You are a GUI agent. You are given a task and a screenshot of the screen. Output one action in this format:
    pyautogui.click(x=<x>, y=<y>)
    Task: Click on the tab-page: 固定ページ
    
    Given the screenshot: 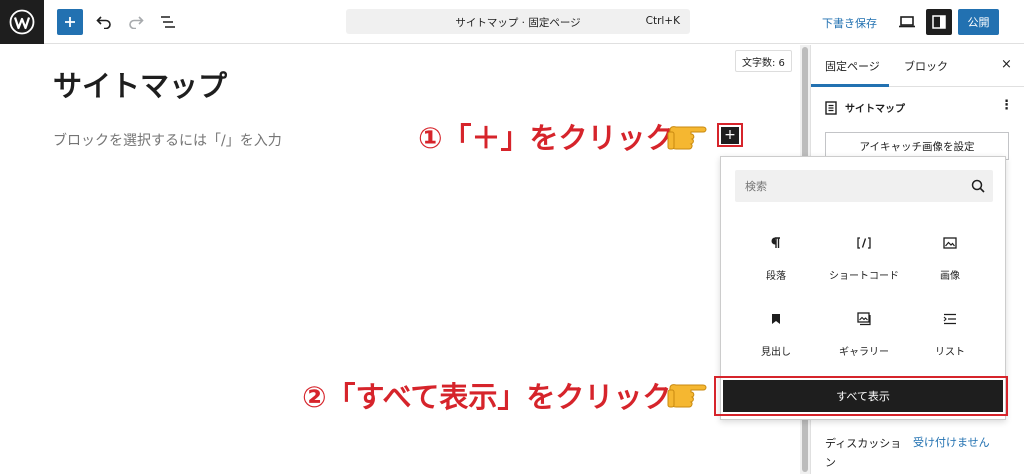 What is the action you would take?
    pyautogui.click(x=852, y=66)
    